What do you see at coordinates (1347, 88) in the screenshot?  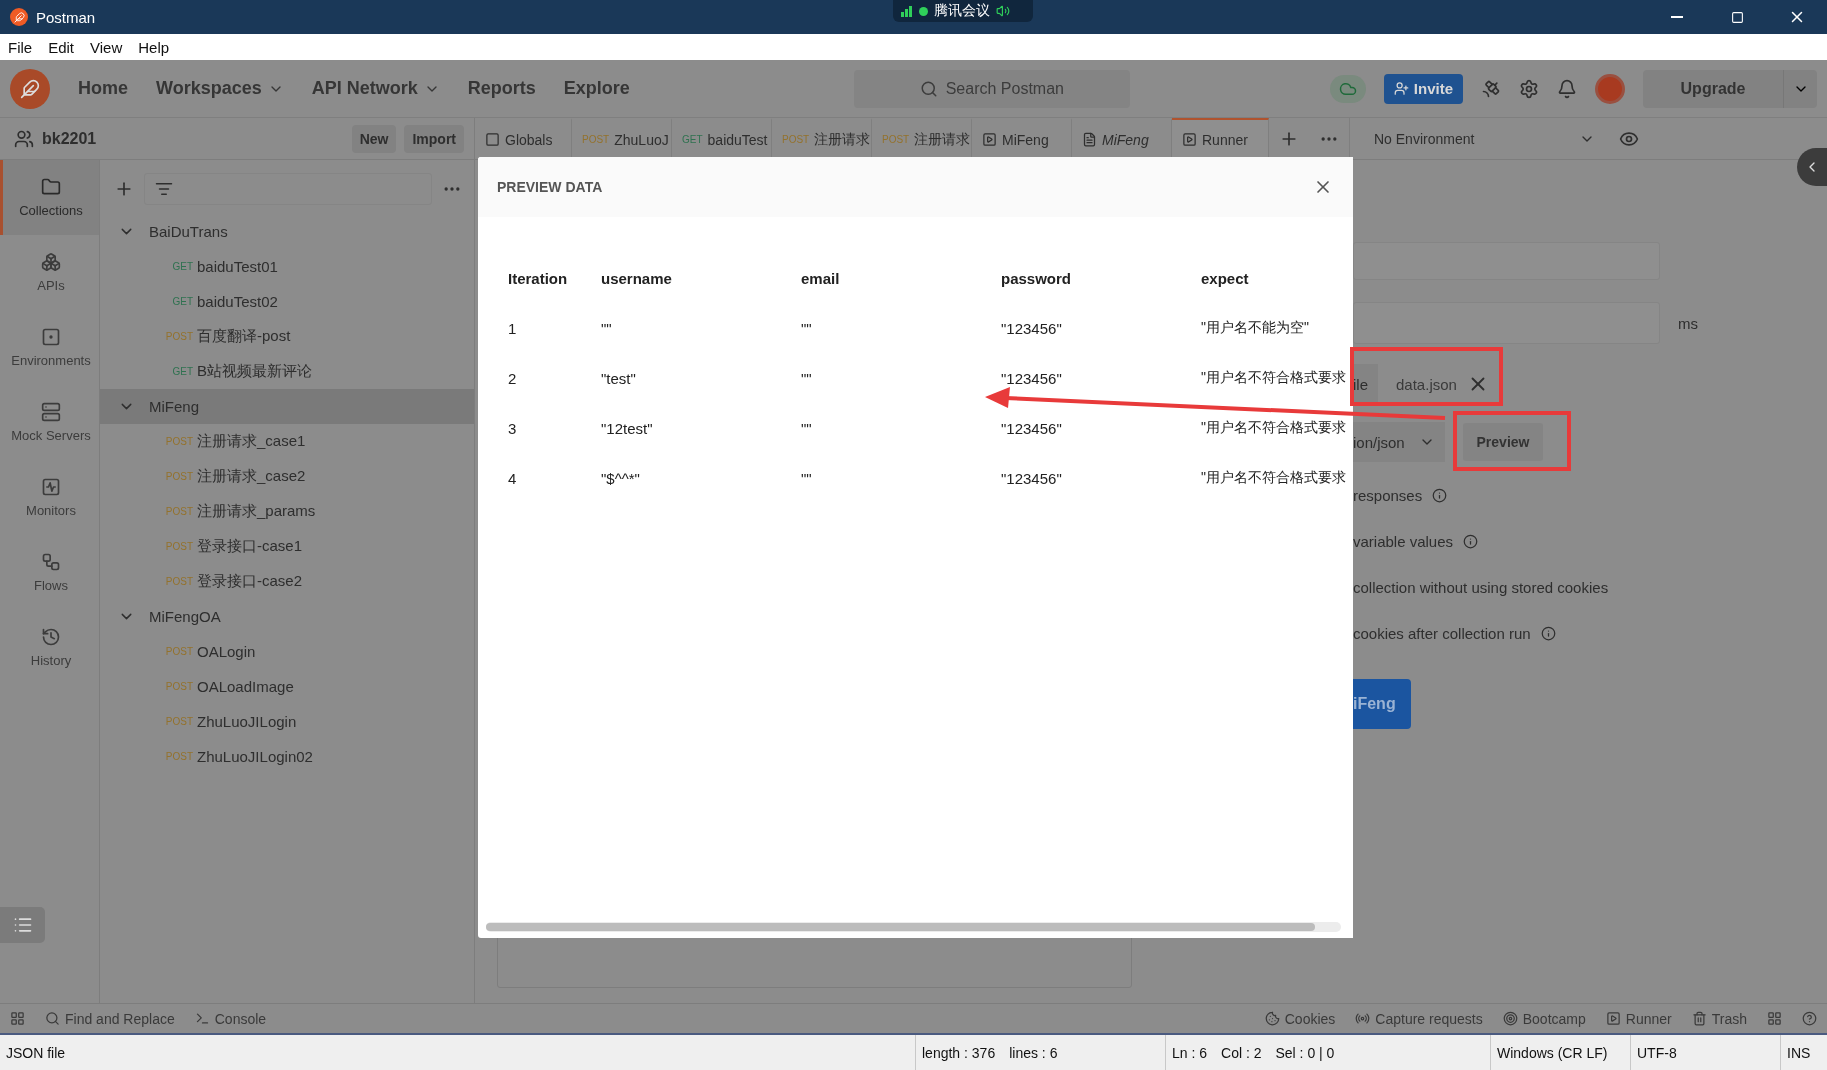 I see `cloud-icon` at bounding box center [1347, 88].